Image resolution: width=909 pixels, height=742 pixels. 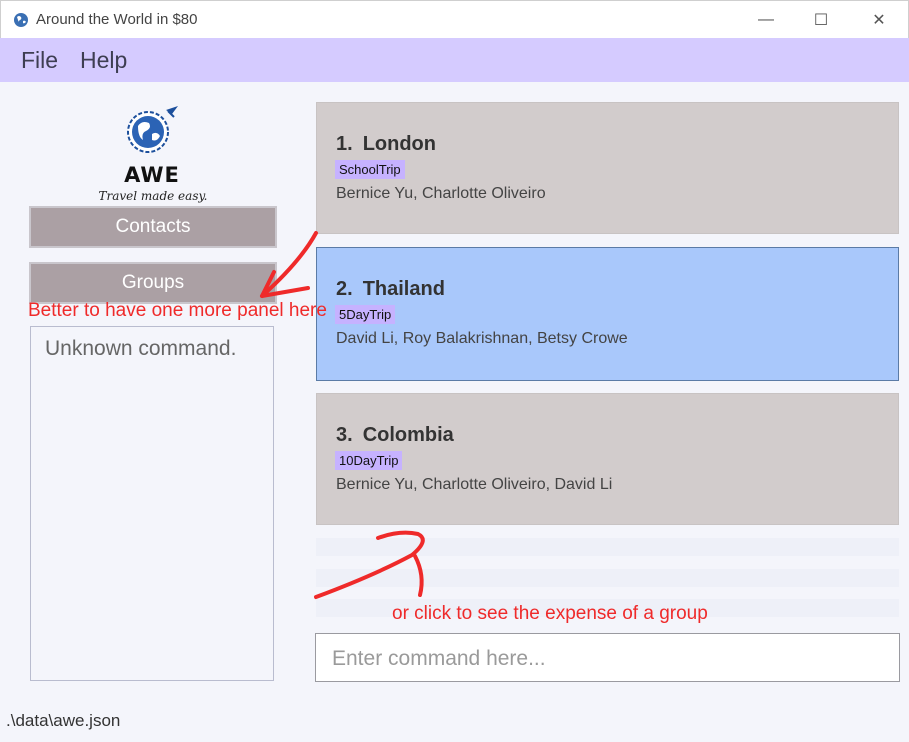 What do you see at coordinates (152, 503) in the screenshot?
I see `result-display: Unknown command.` at bounding box center [152, 503].